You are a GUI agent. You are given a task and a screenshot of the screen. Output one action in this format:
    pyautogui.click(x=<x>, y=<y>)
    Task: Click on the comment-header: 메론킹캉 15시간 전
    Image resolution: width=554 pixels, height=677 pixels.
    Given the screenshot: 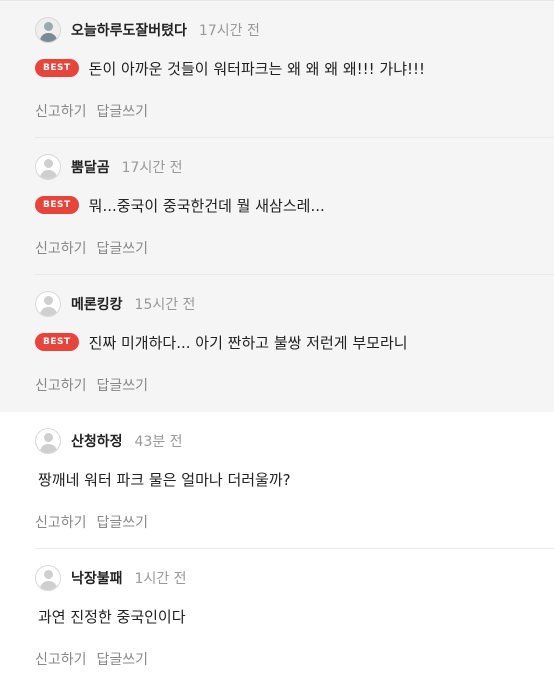 What is the action you would take?
    pyautogui.click(x=115, y=304)
    